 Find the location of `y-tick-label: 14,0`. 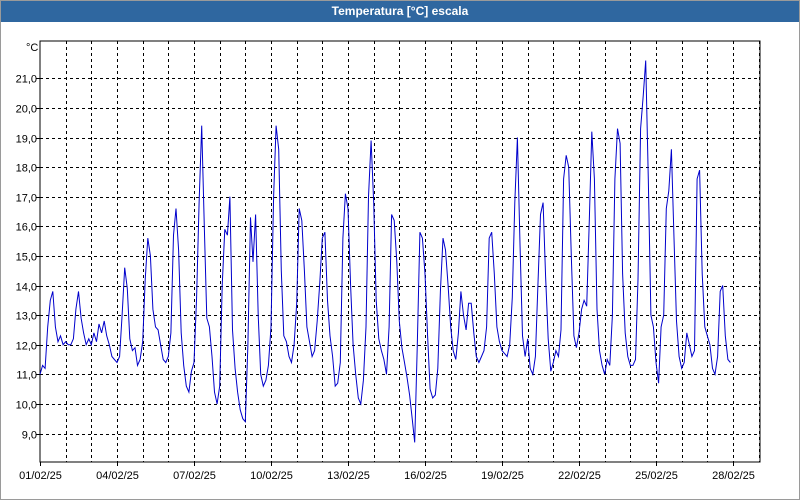

y-tick-label: 14,0 is located at coordinates (26, 288).